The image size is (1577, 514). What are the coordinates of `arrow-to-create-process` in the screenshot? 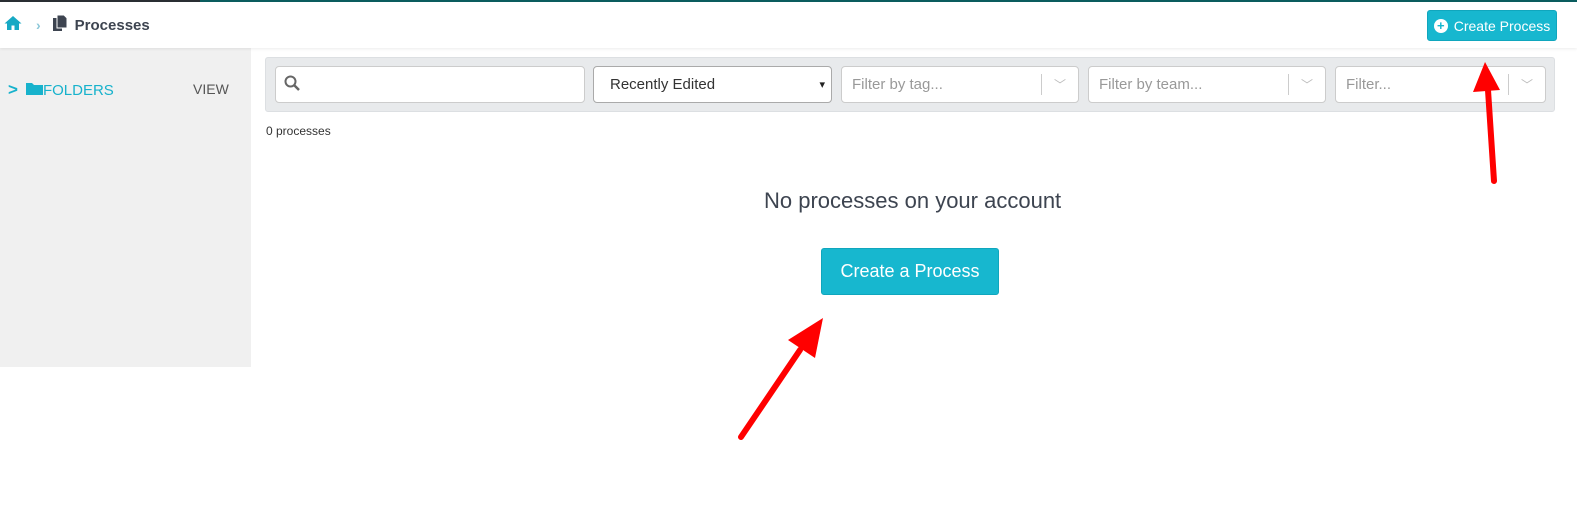 It's located at (1486, 123).